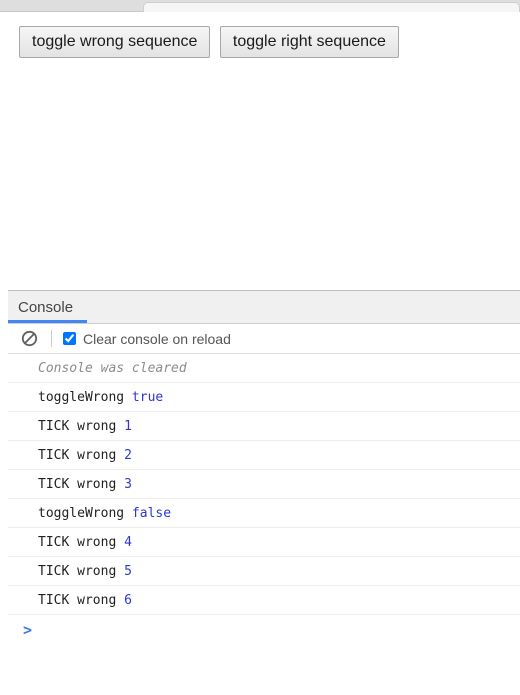 This screenshot has width=520, height=695. What do you see at coordinates (264, 513) in the screenshot?
I see `console-log-row: toggleWrong false` at bounding box center [264, 513].